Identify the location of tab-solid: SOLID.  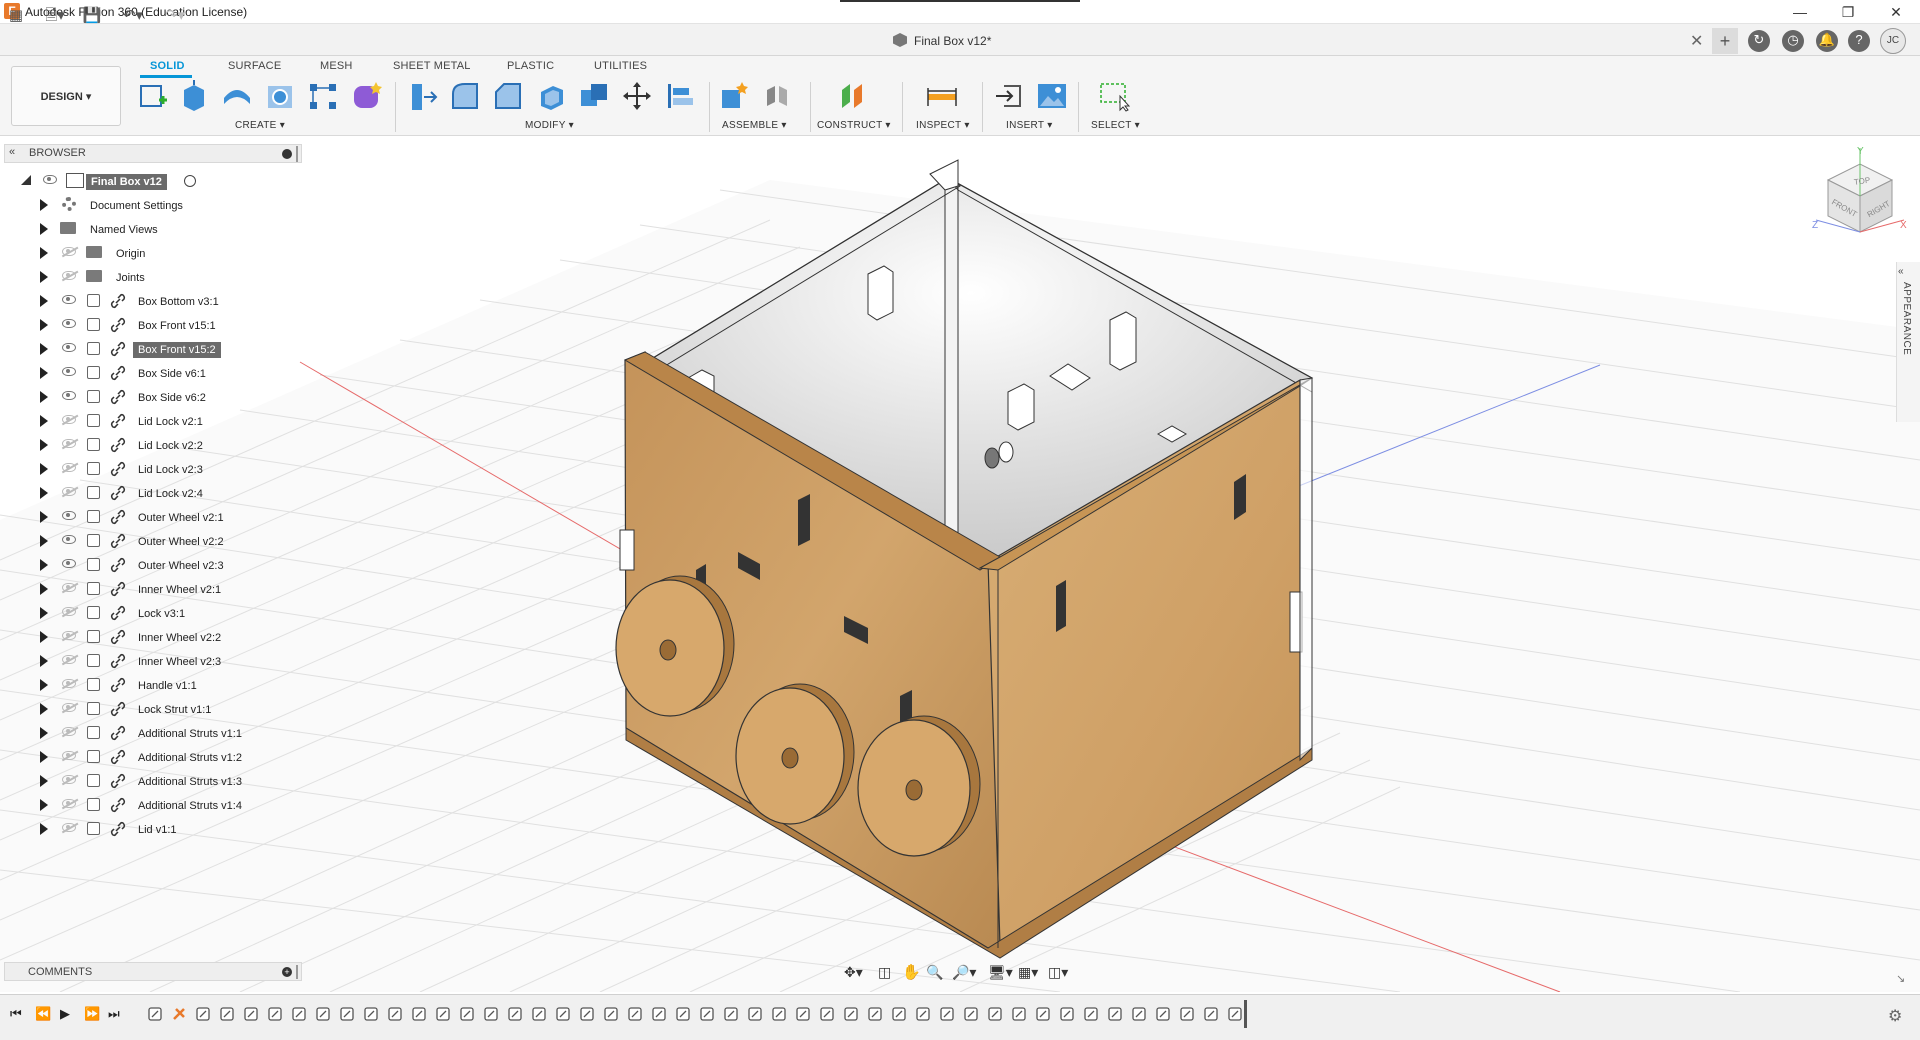
(167, 66).